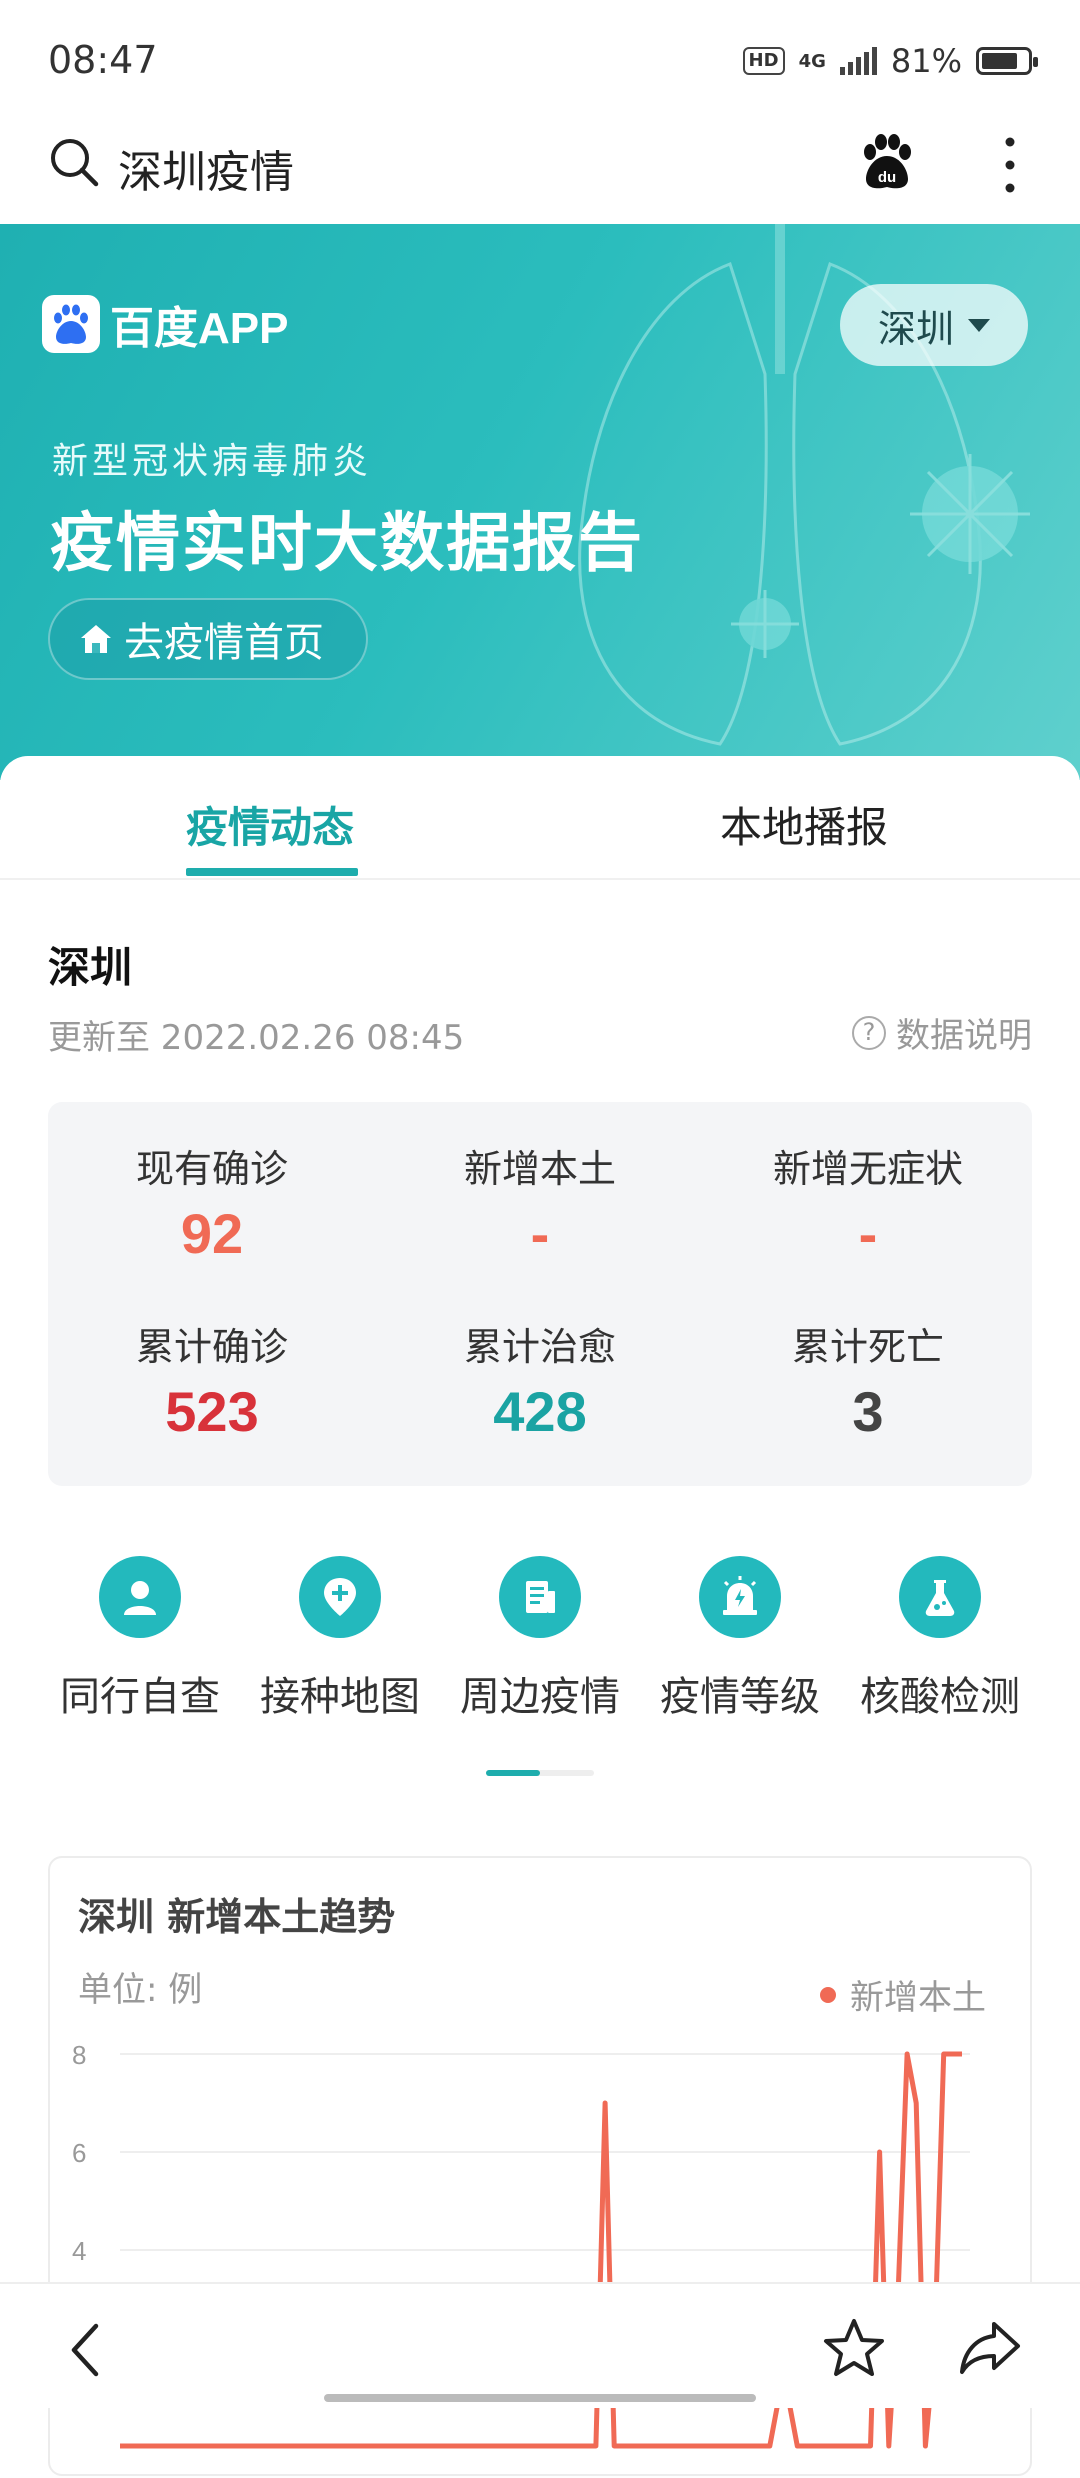 The image size is (1080, 2478). I want to click on y-tick-label: 6, so click(79, 2153).